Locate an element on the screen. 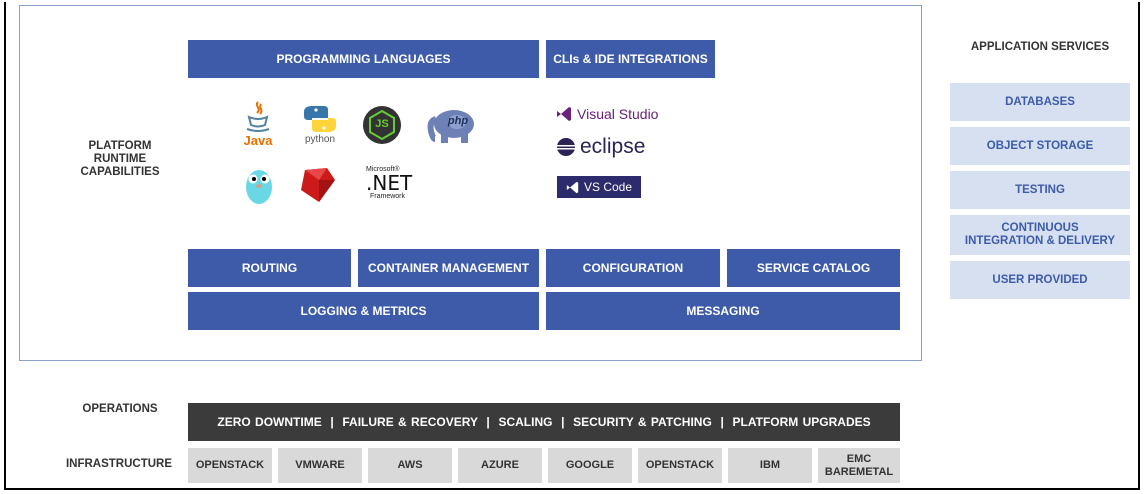  platform-runtime-label: PLATFORM RUNTIME CAPABILITIES is located at coordinates (120, 159).